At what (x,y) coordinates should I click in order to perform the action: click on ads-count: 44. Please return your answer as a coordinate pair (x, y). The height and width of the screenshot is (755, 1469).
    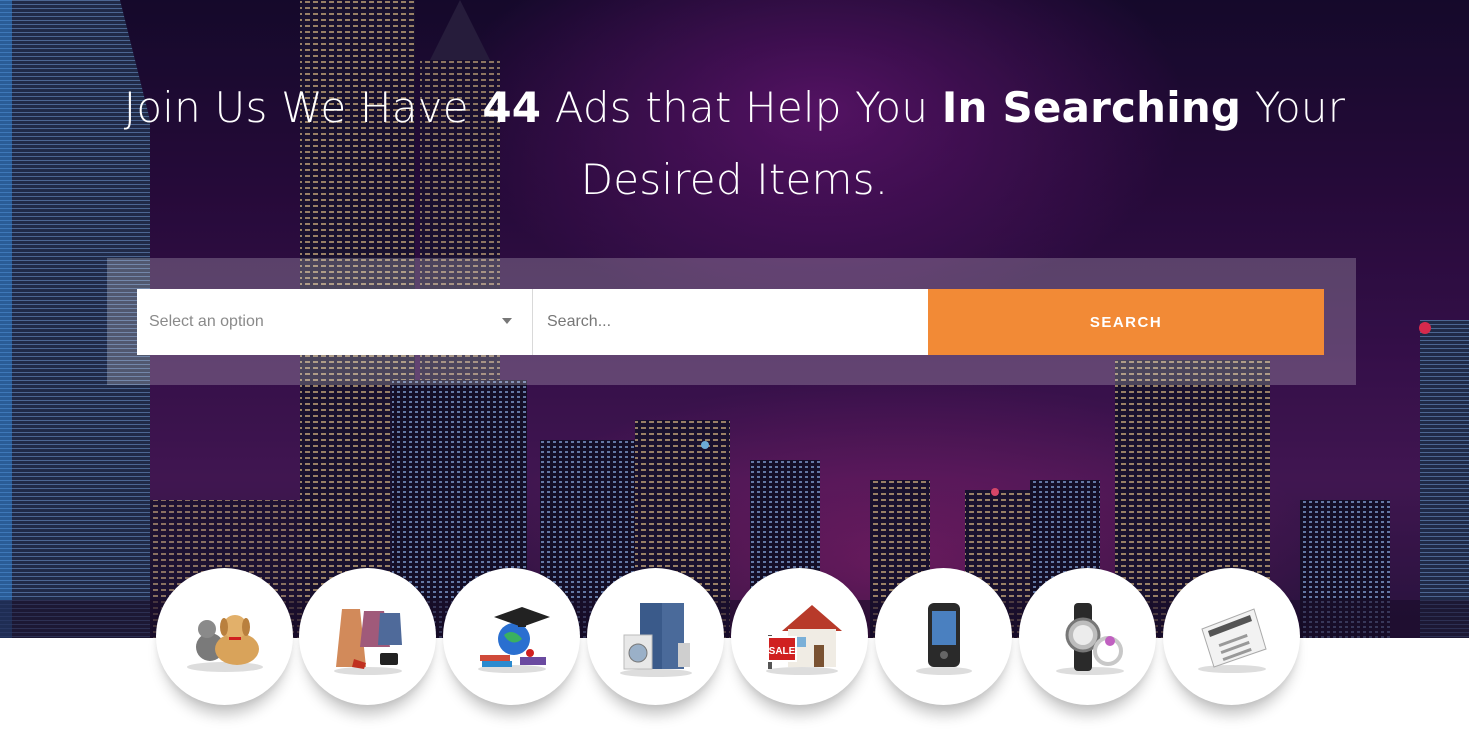
    Looking at the image, I should click on (512, 107).